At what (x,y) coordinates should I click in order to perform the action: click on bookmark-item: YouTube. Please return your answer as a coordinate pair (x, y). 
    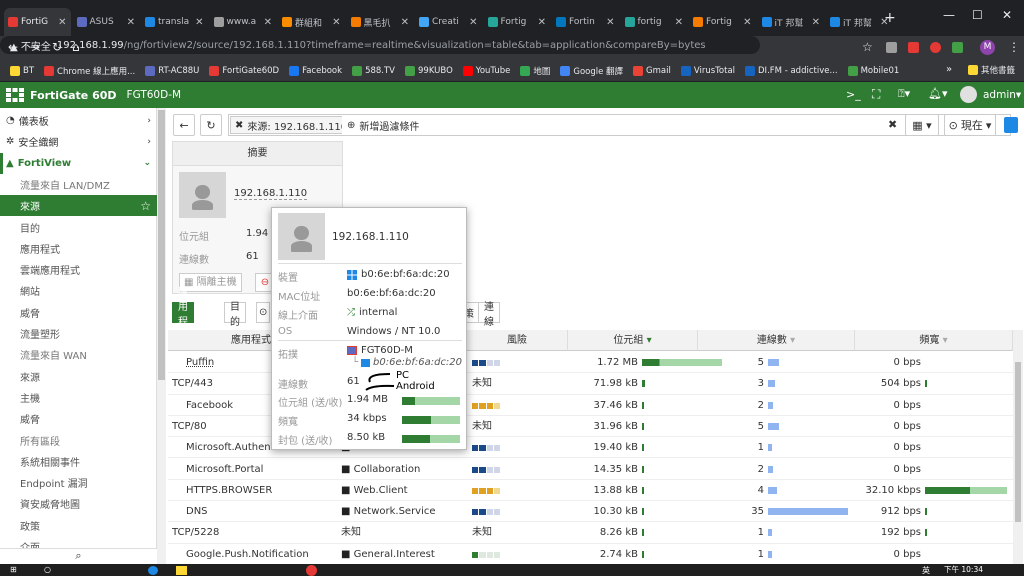
    Looking at the image, I should click on (486, 70).